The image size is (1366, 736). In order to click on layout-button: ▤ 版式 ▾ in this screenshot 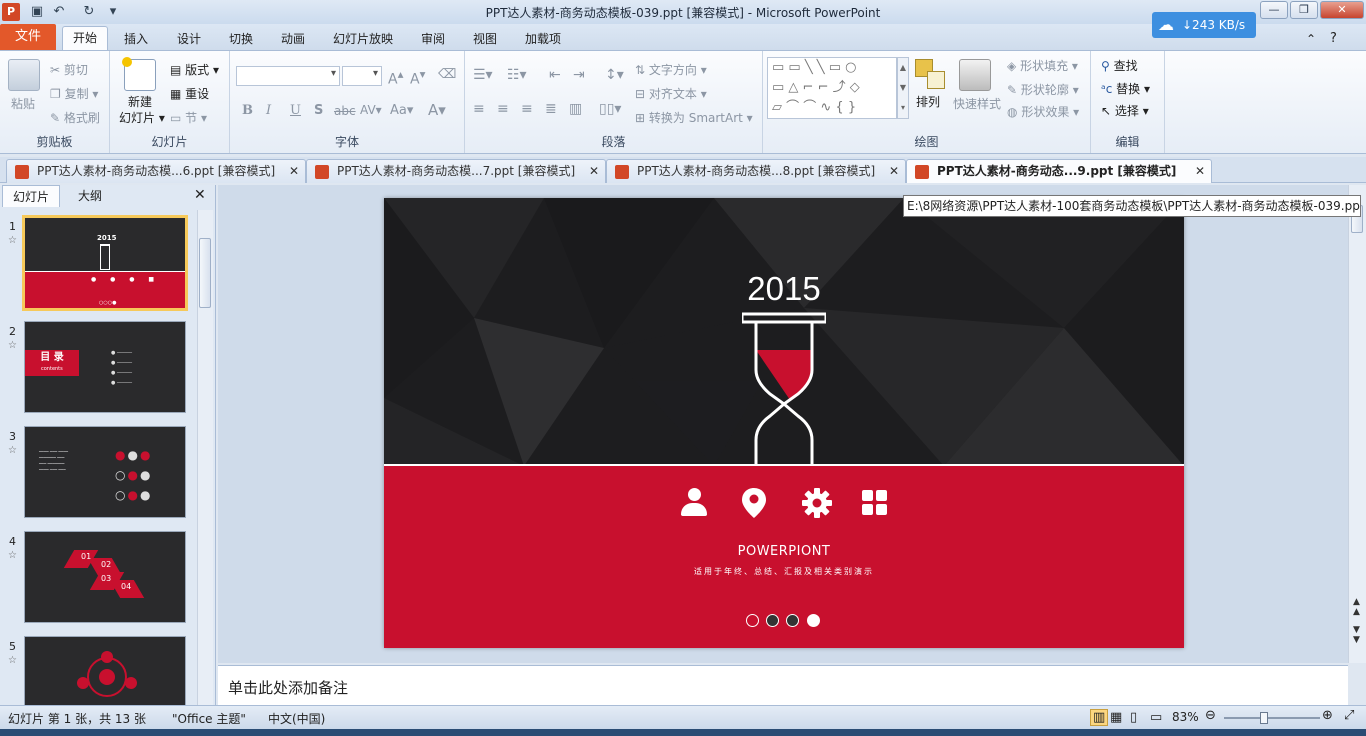, I will do `click(194, 69)`.